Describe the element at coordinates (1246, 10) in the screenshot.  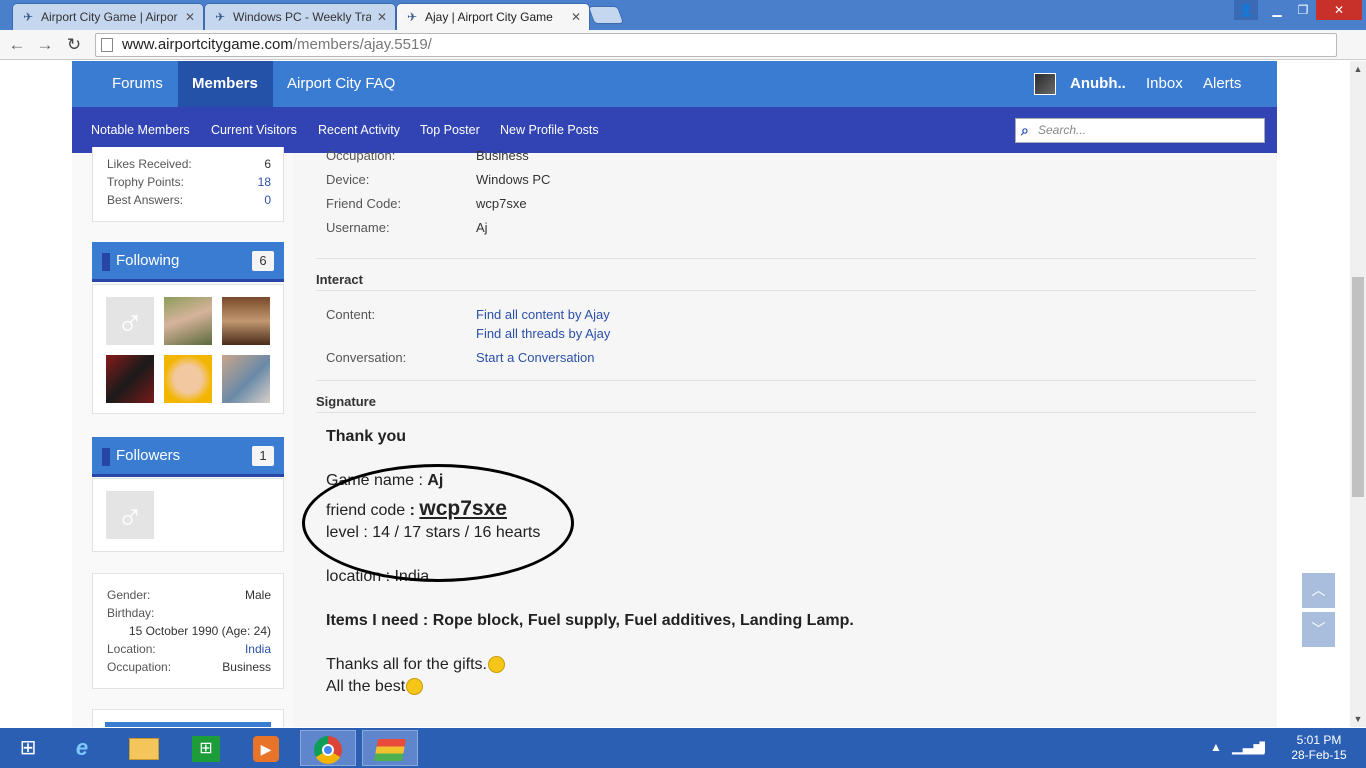
I see `user-icon: 👤` at that location.